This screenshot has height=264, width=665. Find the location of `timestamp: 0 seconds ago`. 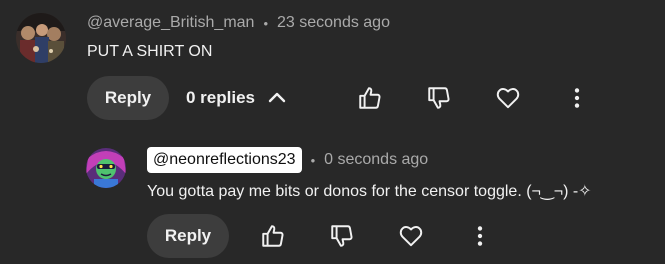

timestamp: 0 seconds ago is located at coordinates (376, 160).